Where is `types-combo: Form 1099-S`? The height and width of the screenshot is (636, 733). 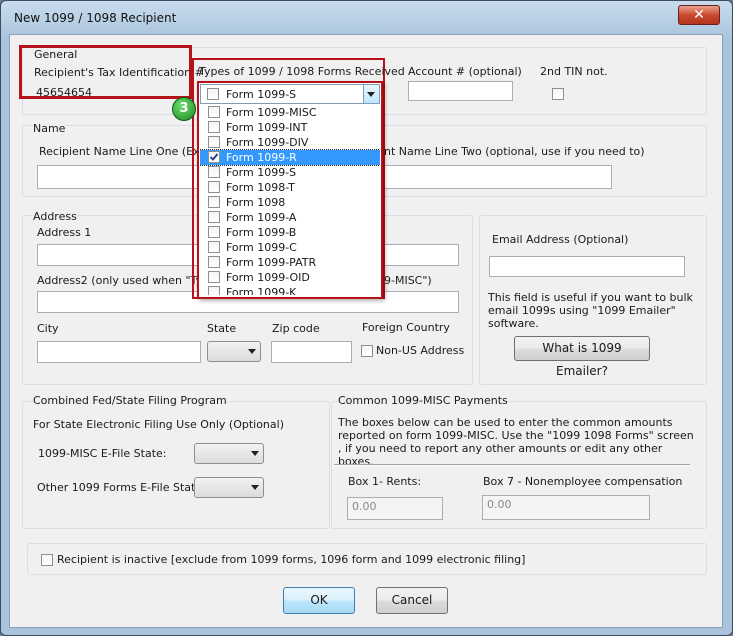 types-combo: Form 1099-S is located at coordinates (290, 94).